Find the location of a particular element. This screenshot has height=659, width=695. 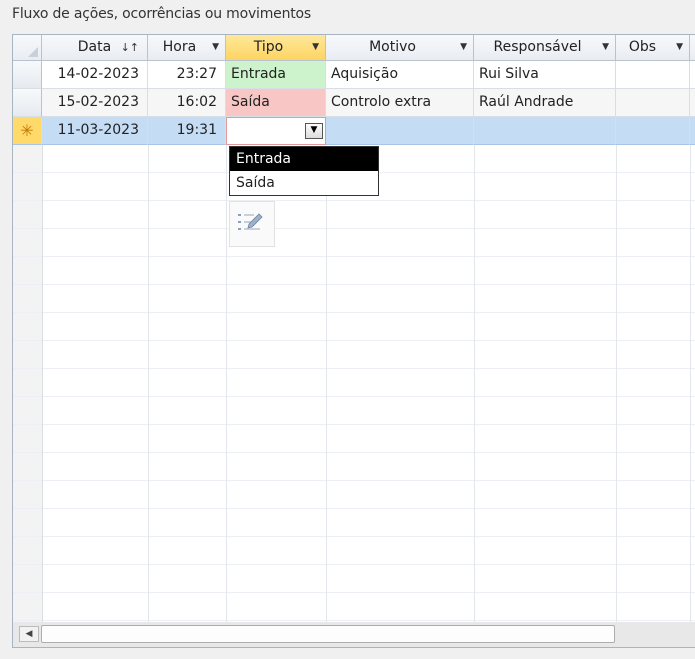

column-header-data: Data ↓↑ is located at coordinates (95, 48).